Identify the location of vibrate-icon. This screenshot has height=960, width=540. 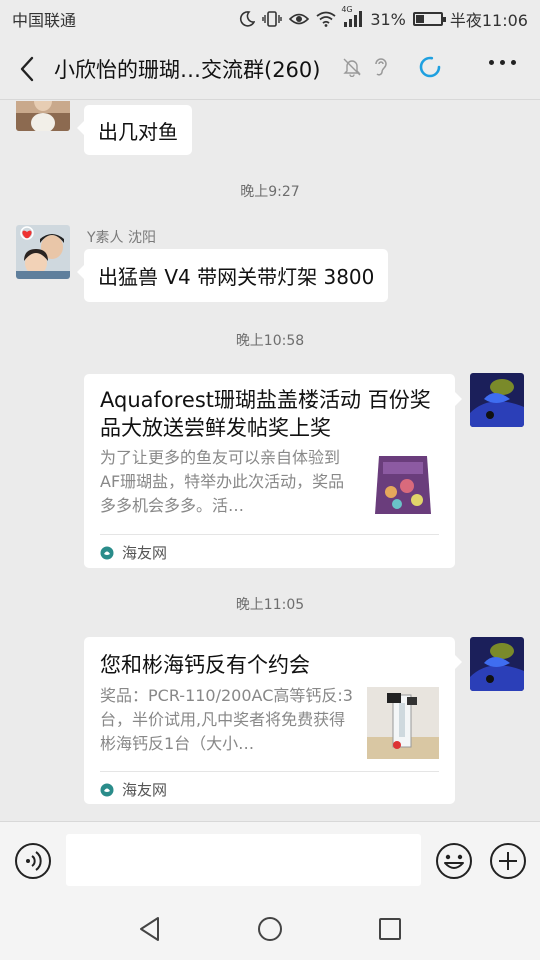
(272, 19).